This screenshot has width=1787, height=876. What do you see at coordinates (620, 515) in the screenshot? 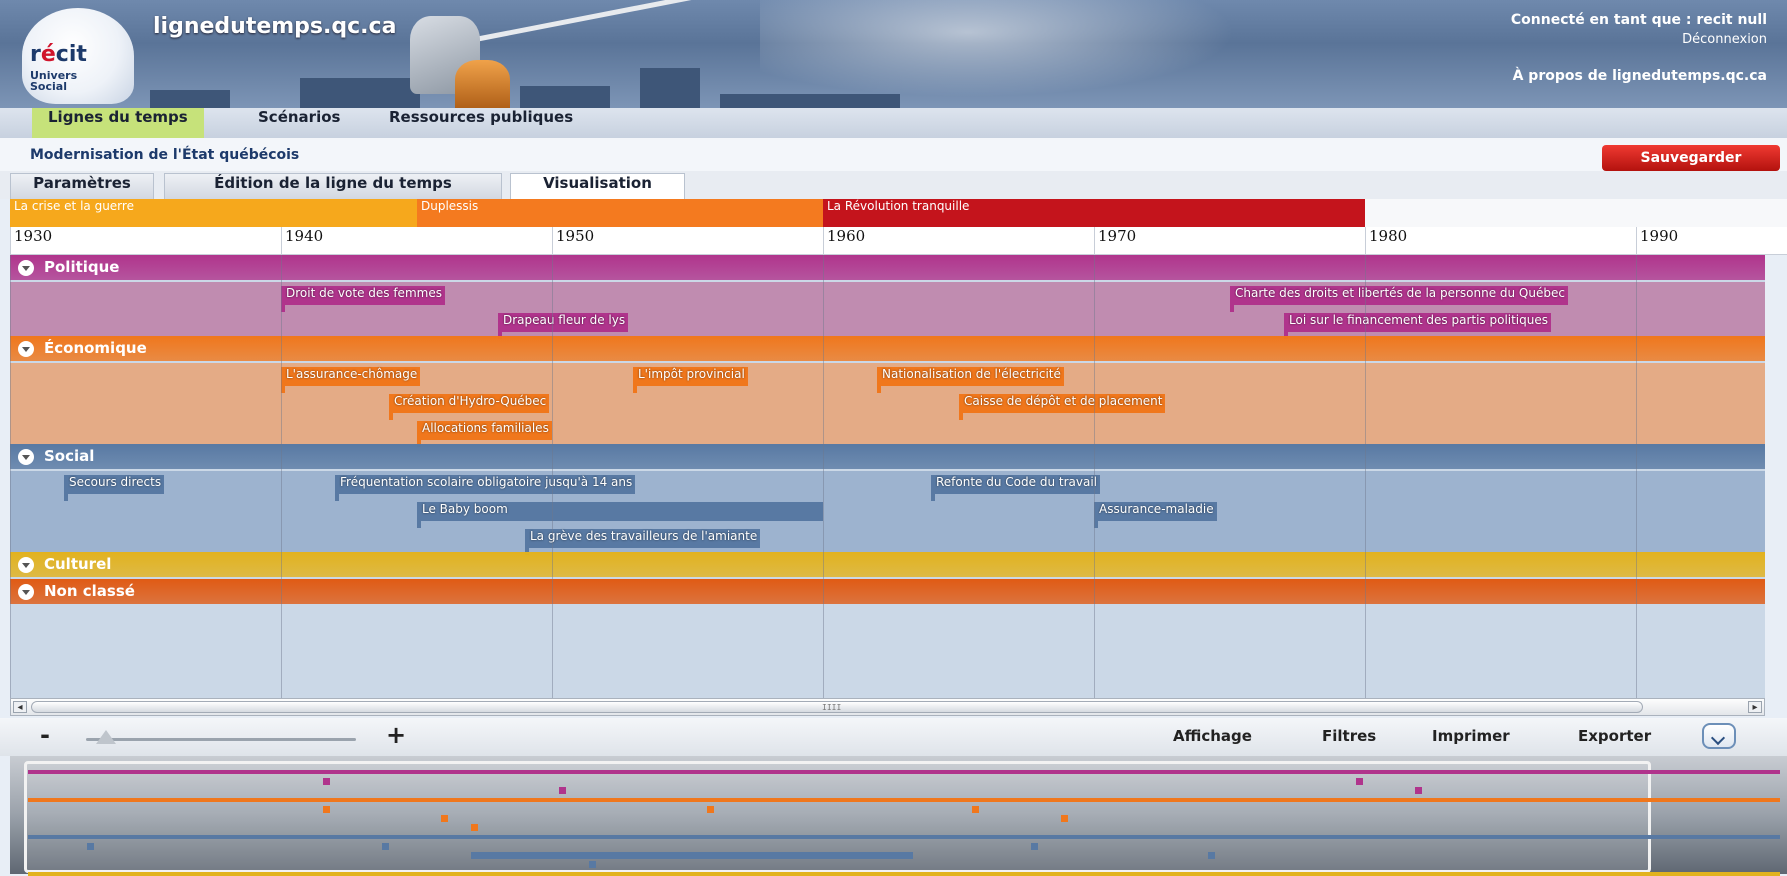
I see `timeline-event: Le Baby boom` at bounding box center [620, 515].